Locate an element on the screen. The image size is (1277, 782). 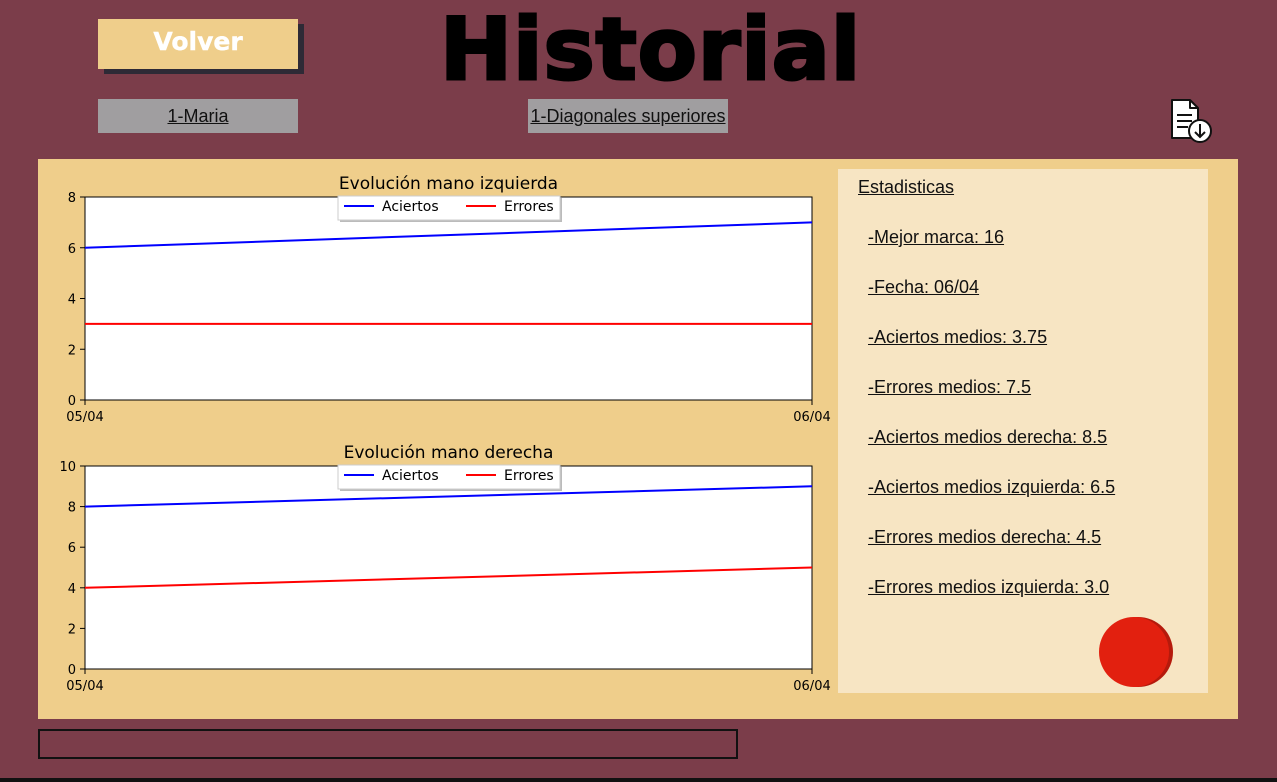
record-button is located at coordinates (1134, 652).